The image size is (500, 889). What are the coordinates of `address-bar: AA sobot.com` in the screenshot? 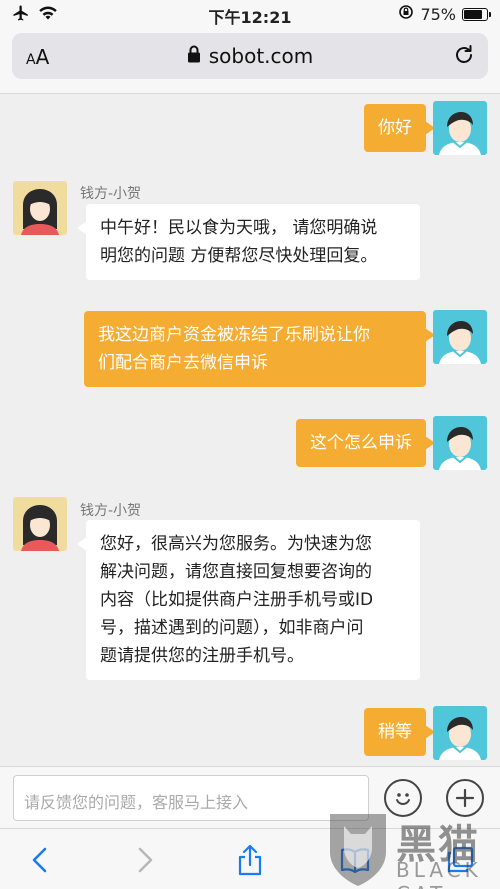 It's located at (250, 56).